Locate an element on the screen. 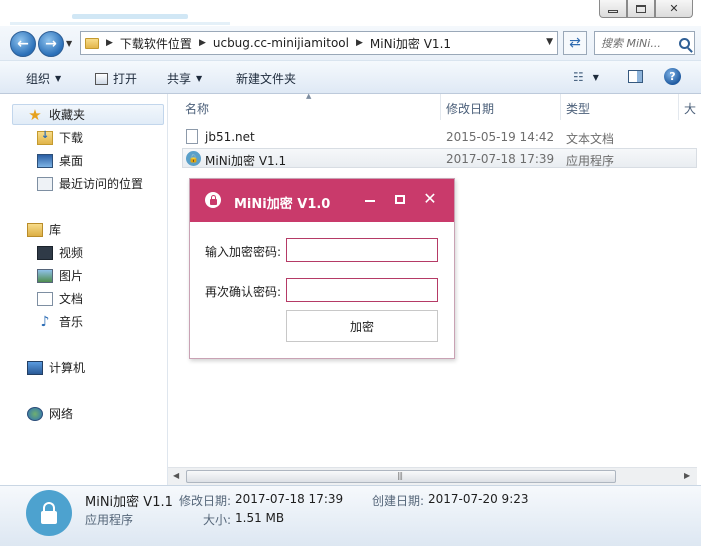 This screenshot has height=546, width=701. sidebar-item-network: 网络 is located at coordinates (50, 413).